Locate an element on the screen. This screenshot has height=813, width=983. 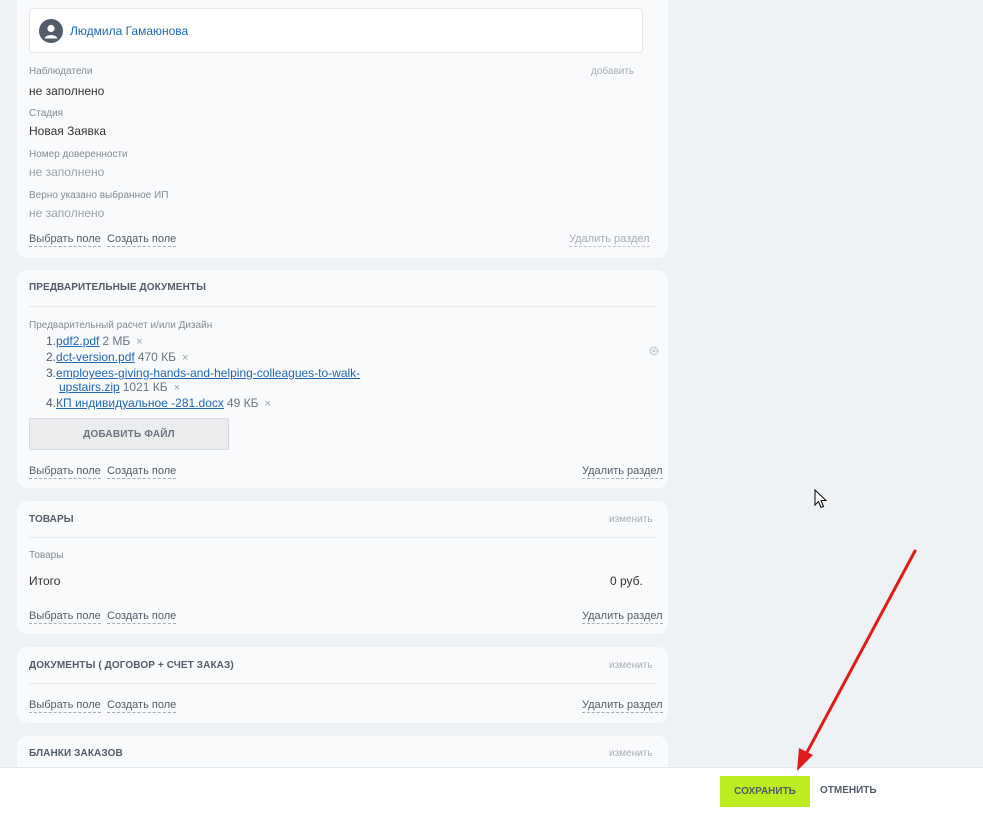
documents-edit-link: изменить is located at coordinates (631, 665).